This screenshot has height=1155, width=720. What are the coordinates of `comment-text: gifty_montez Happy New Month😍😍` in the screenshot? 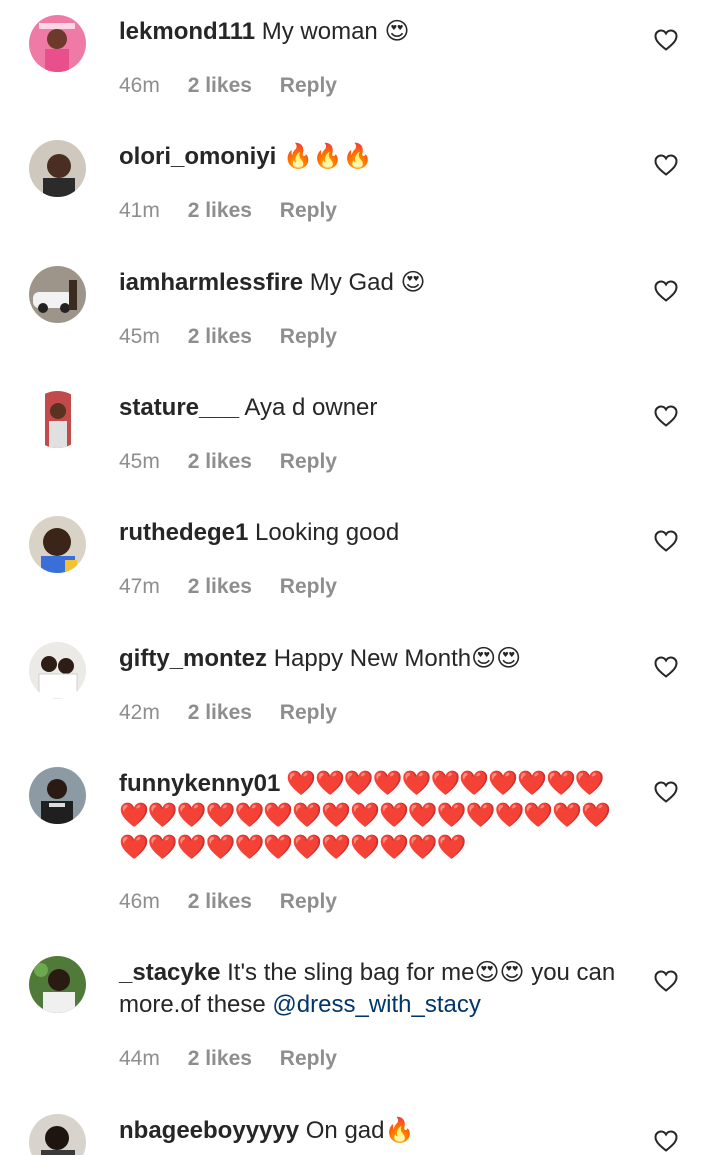 It's located at (374, 659).